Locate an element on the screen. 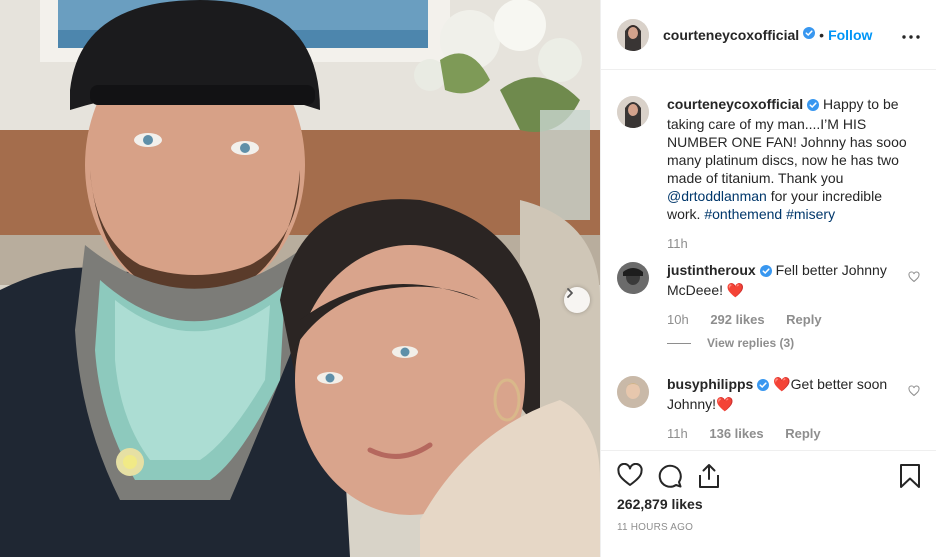 The height and width of the screenshot is (557, 936). comment-meta: 10h 292 likes Reply is located at coordinates (753, 319).